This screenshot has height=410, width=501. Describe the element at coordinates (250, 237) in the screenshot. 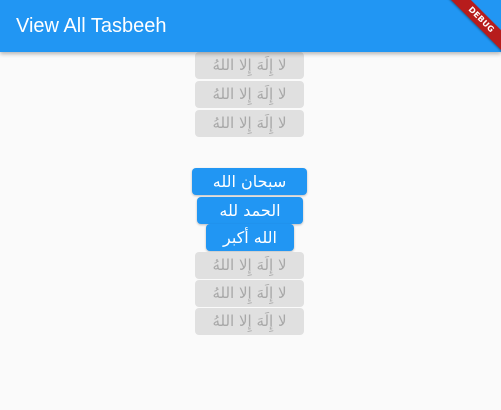

I see `tasbeeh-allahuakbar-button: الله أكبر` at that location.